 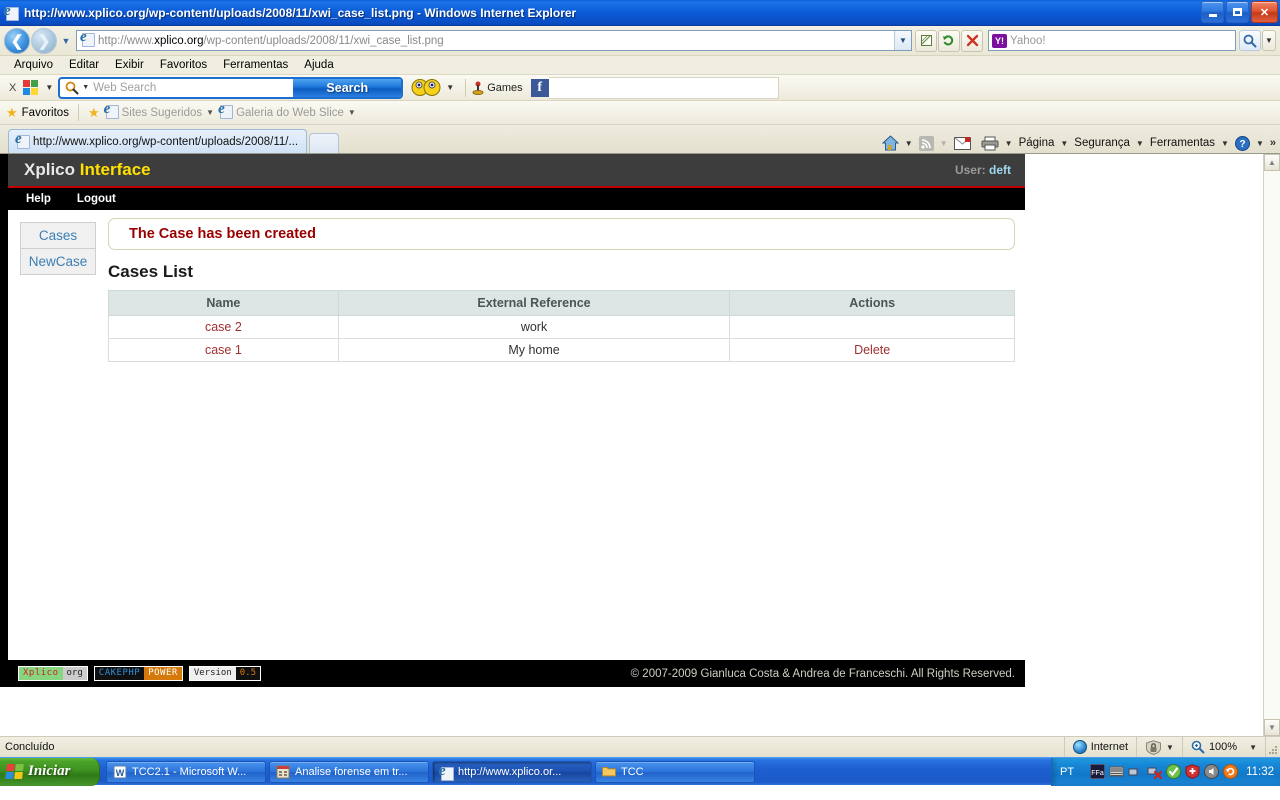 What do you see at coordinates (290, 113) in the screenshot?
I see `web-slice-gallery-label: Galeria do Web Slice` at bounding box center [290, 113].